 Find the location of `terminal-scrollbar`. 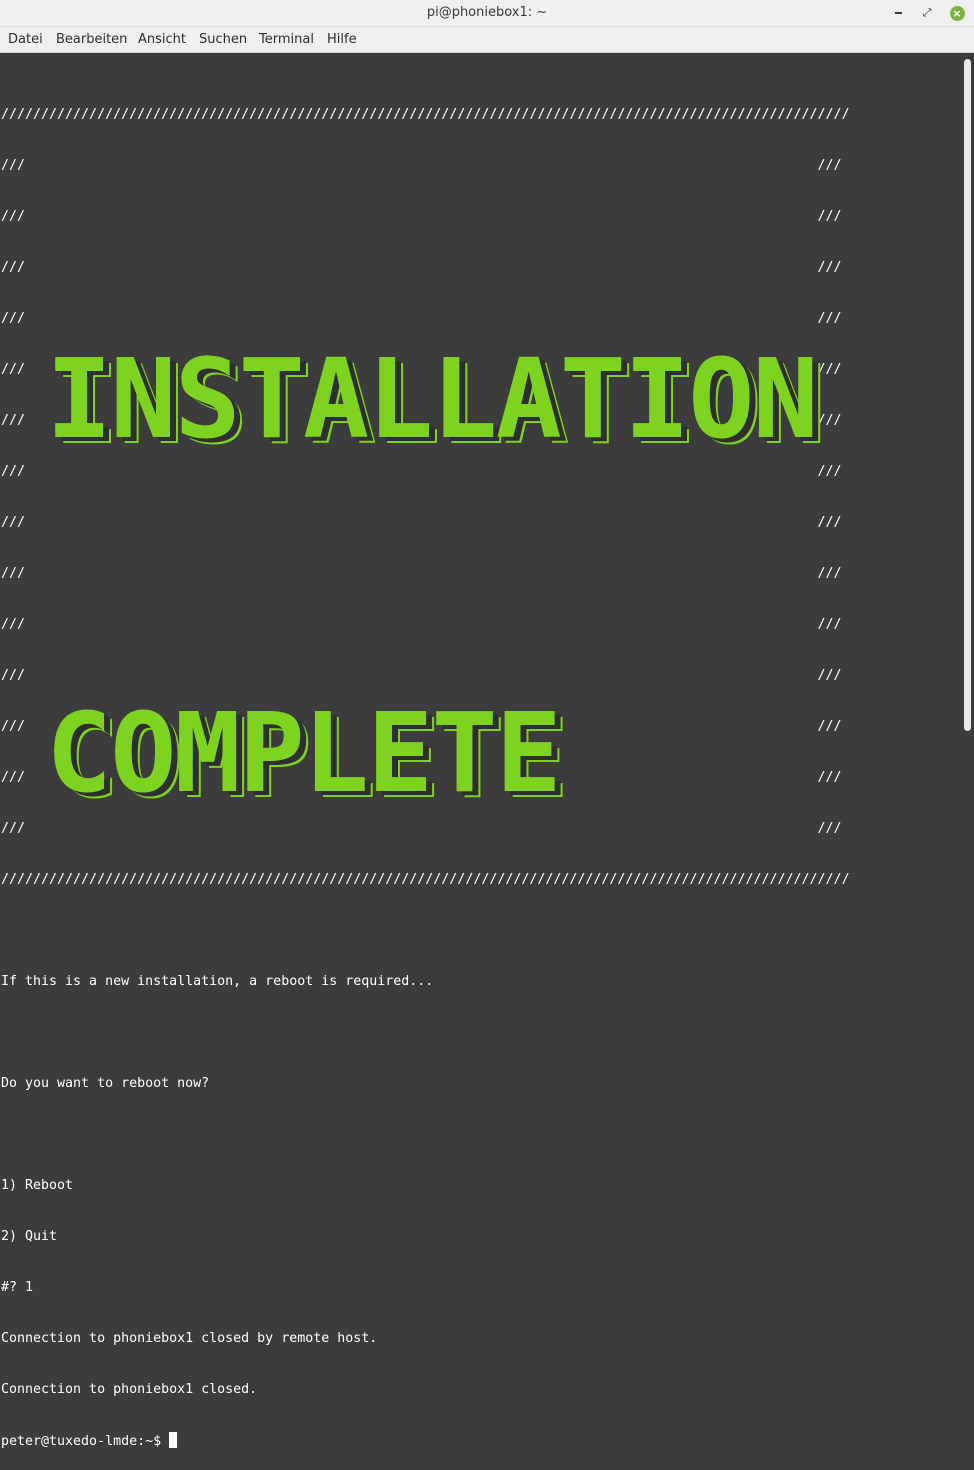

terminal-scrollbar is located at coordinates (967, 394).